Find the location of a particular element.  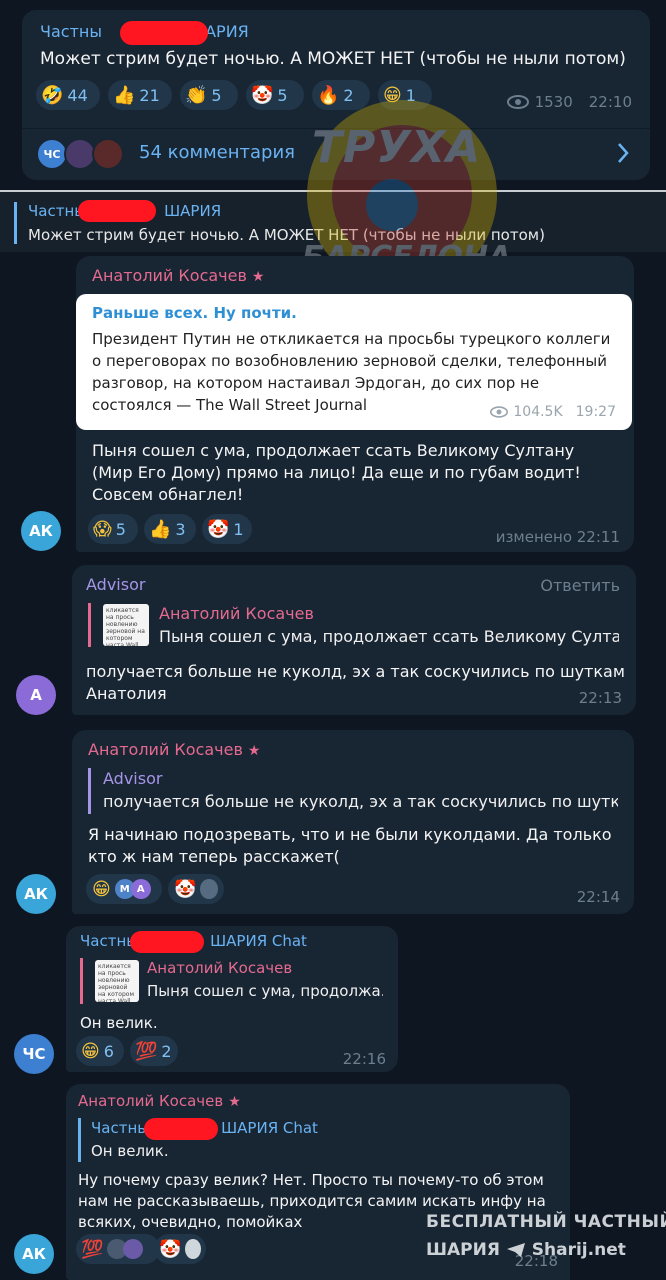

message-text: Он велик. is located at coordinates (119, 1023).